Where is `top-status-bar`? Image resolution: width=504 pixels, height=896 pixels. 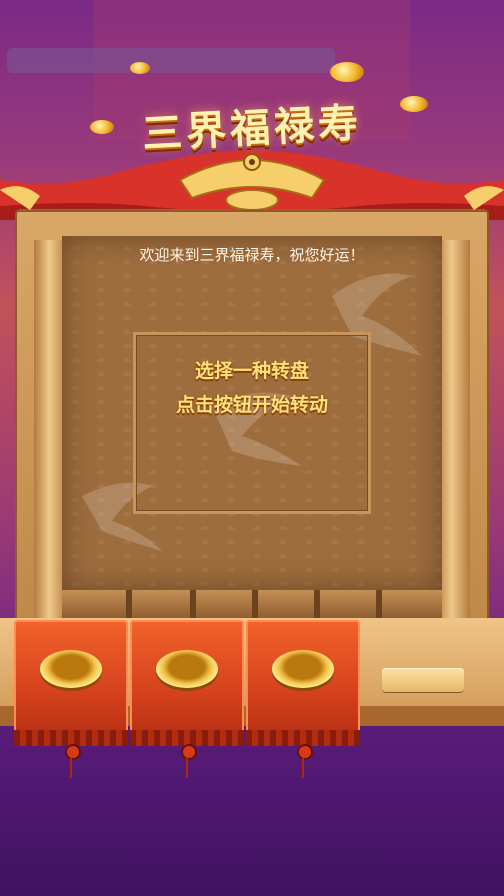
top-status-bar is located at coordinates (171, 60).